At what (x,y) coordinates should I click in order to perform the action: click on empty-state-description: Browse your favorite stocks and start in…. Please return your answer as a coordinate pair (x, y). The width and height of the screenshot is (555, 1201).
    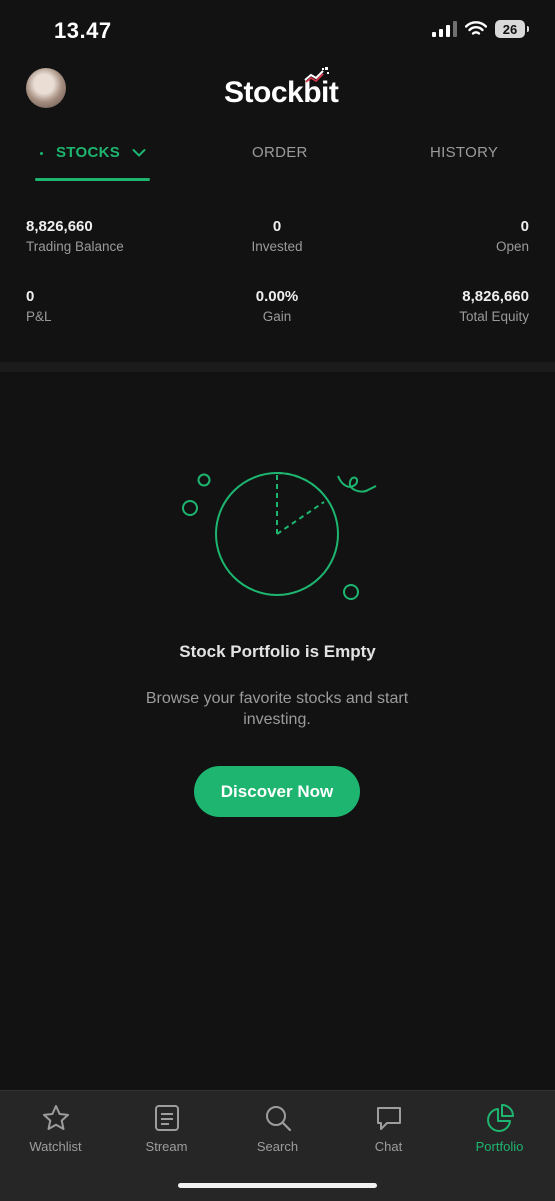
    Looking at the image, I should click on (277, 709).